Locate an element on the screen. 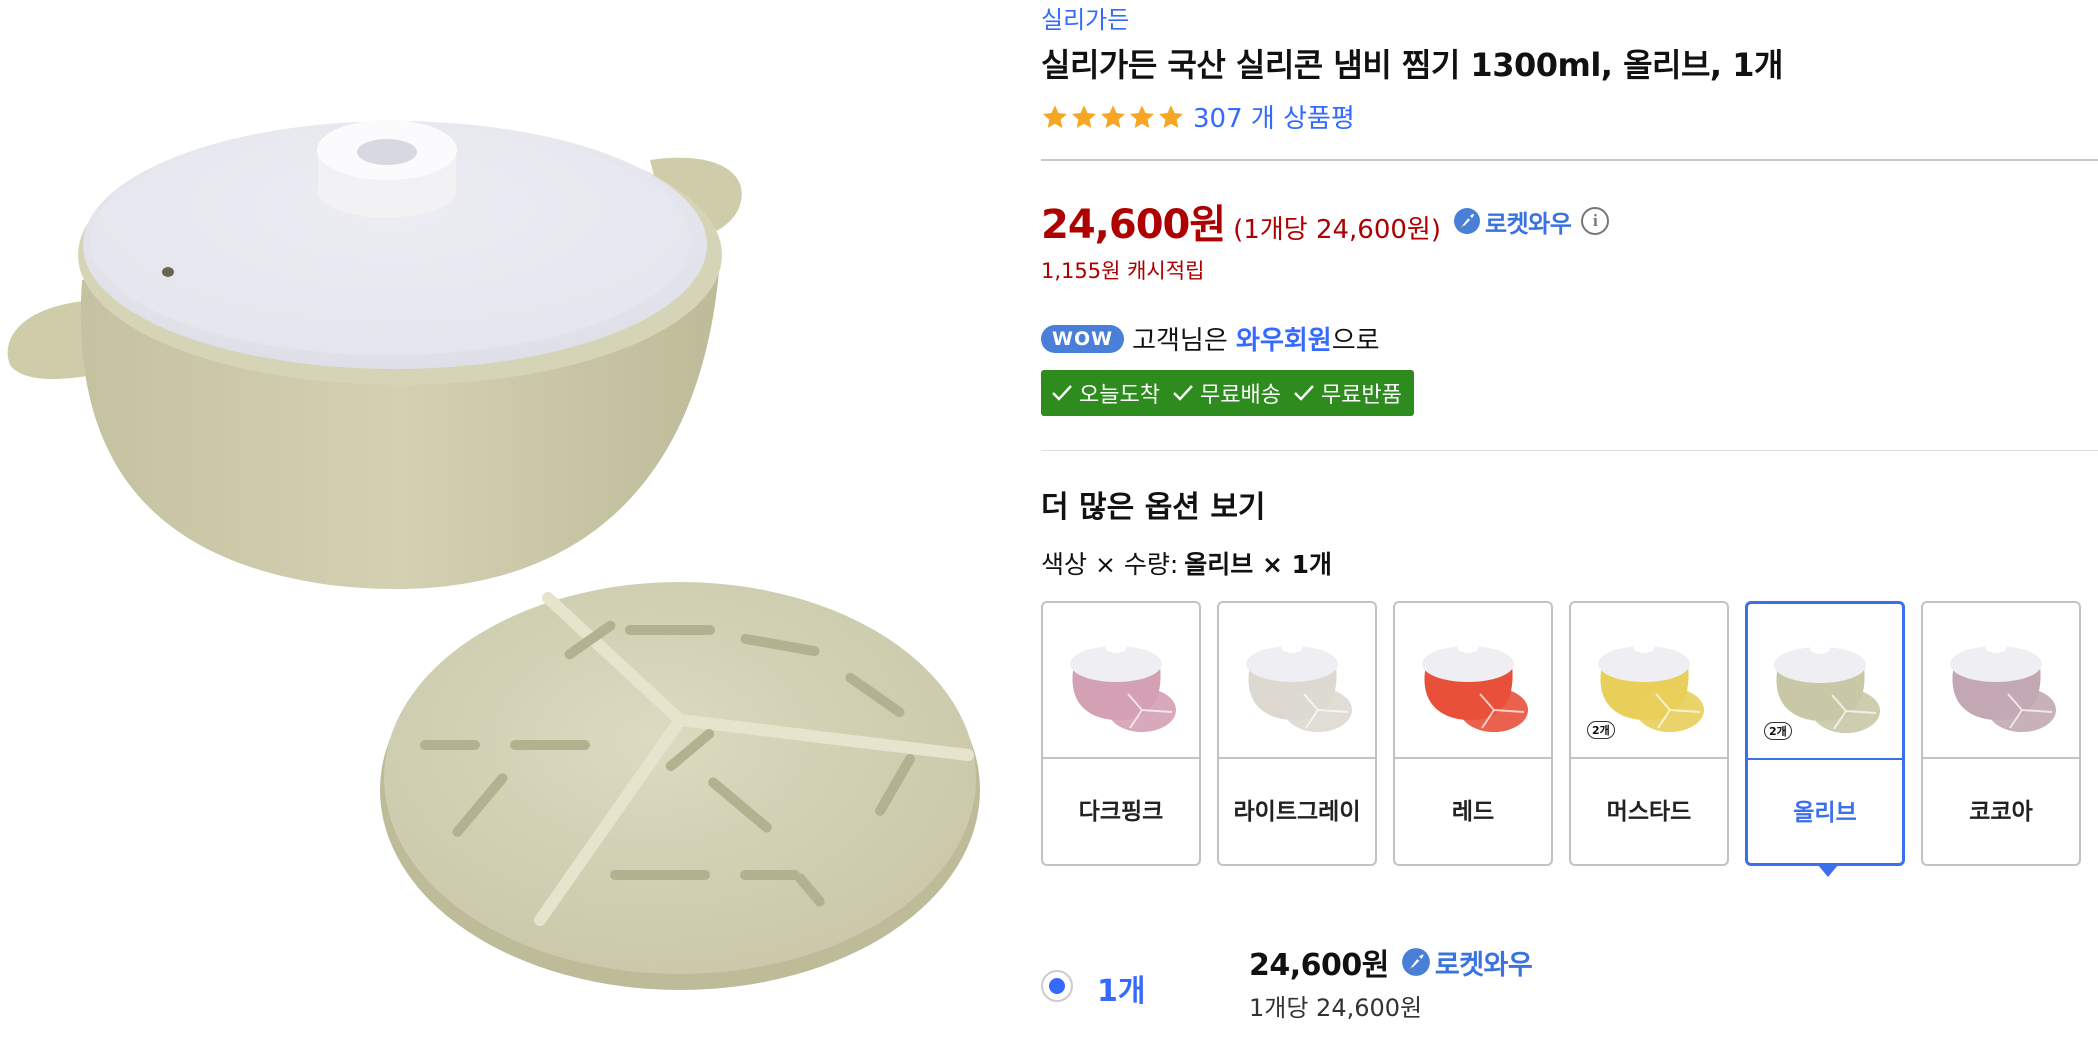 This screenshot has height=1048, width=2098. color-option-swatch: 2개머스타드 is located at coordinates (1649, 733).